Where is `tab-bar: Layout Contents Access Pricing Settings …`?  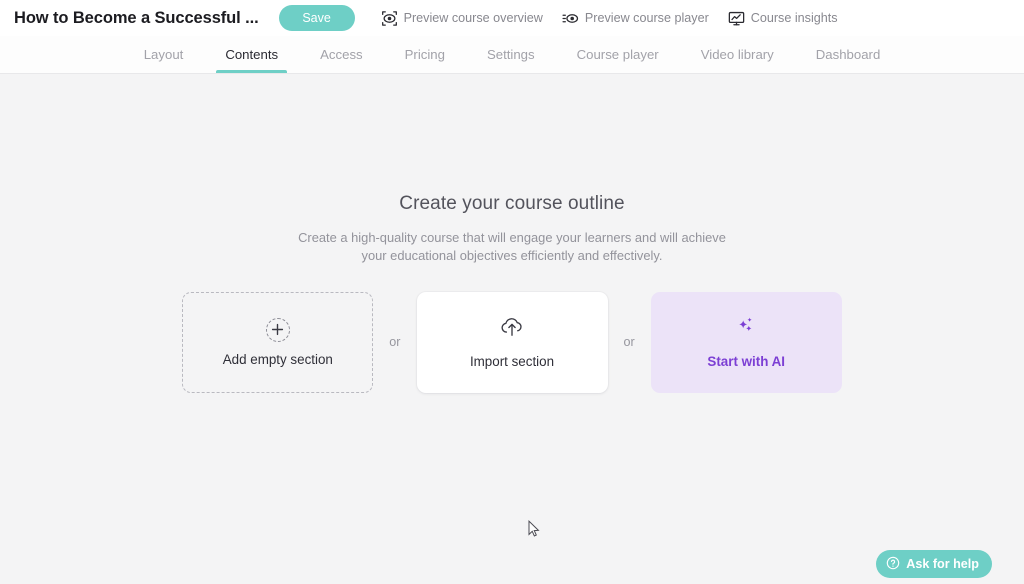
tab-bar: Layout Contents Access Pricing Settings … is located at coordinates (512, 55).